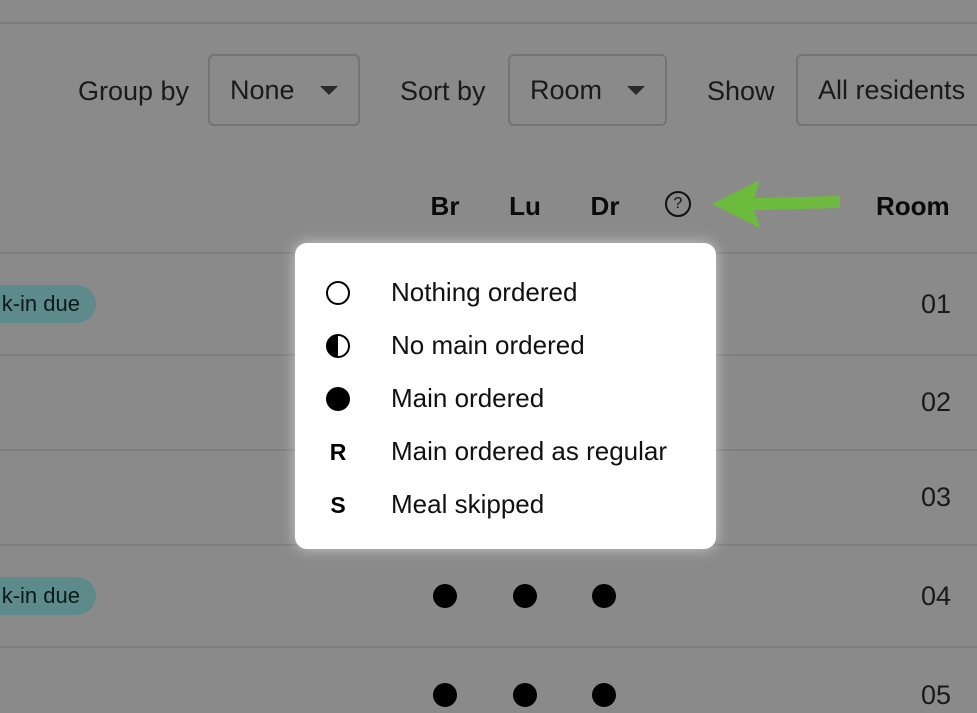  Describe the element at coordinates (338, 346) in the screenshot. I see `half-circle-icon` at that location.